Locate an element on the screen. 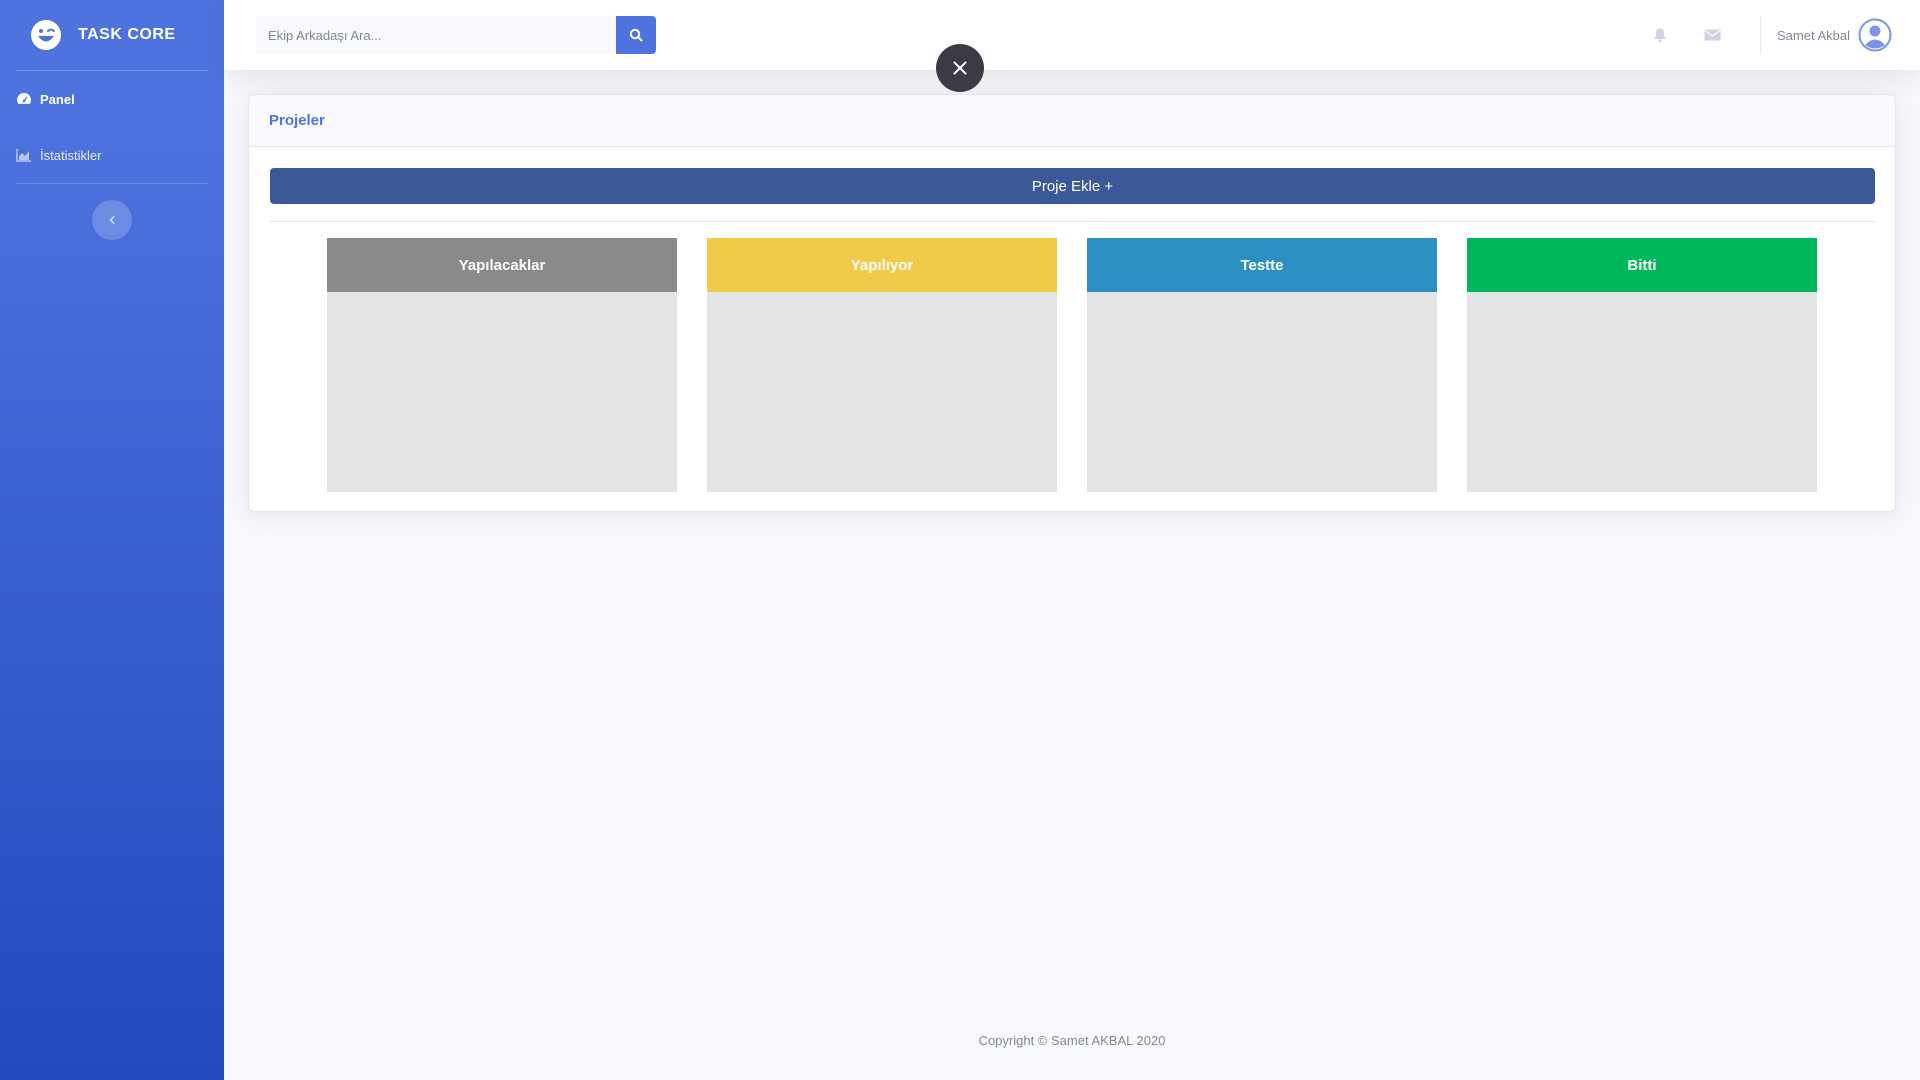 The height and width of the screenshot is (1080, 1920). kanban-column-in-progress: Yapılıyor is located at coordinates (882, 365).